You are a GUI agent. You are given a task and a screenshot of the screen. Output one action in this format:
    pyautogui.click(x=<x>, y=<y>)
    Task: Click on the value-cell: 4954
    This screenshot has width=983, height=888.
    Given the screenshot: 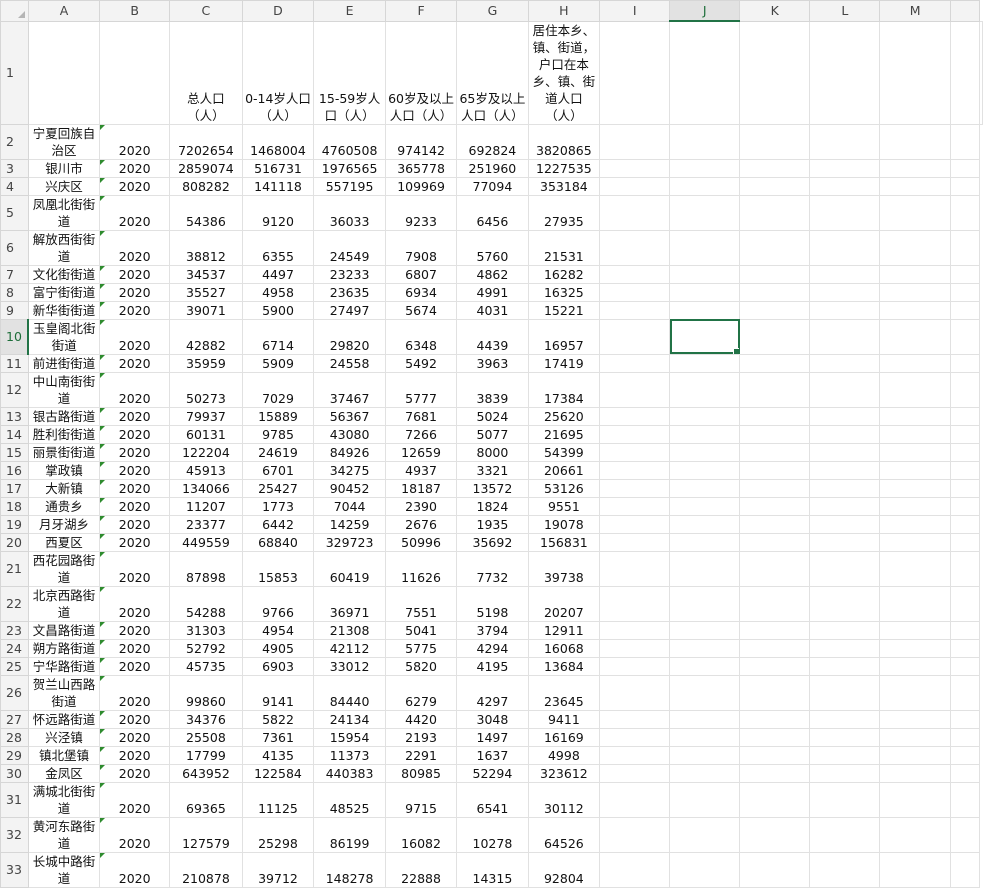 What is the action you would take?
    pyautogui.click(x=278, y=630)
    